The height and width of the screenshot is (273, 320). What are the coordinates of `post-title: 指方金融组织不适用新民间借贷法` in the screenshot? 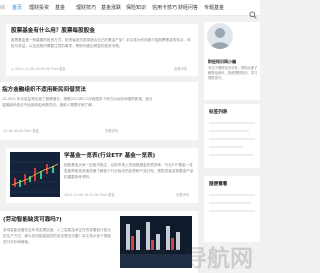 It's located at (82, 90).